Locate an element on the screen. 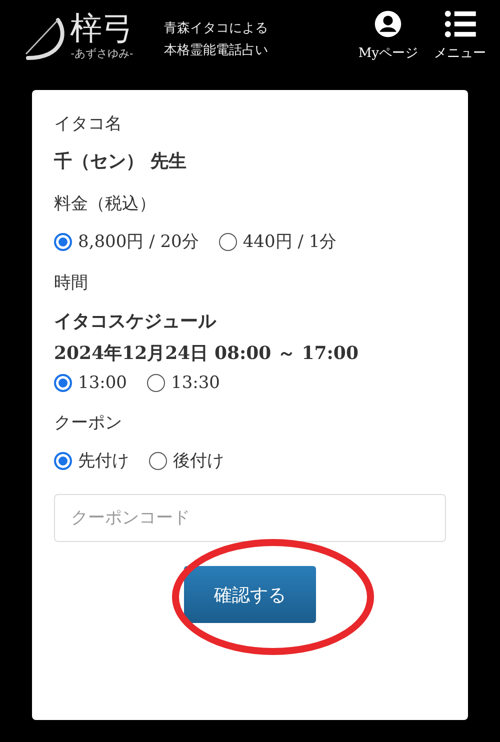  radio-option: 先付け is located at coordinates (91, 460).